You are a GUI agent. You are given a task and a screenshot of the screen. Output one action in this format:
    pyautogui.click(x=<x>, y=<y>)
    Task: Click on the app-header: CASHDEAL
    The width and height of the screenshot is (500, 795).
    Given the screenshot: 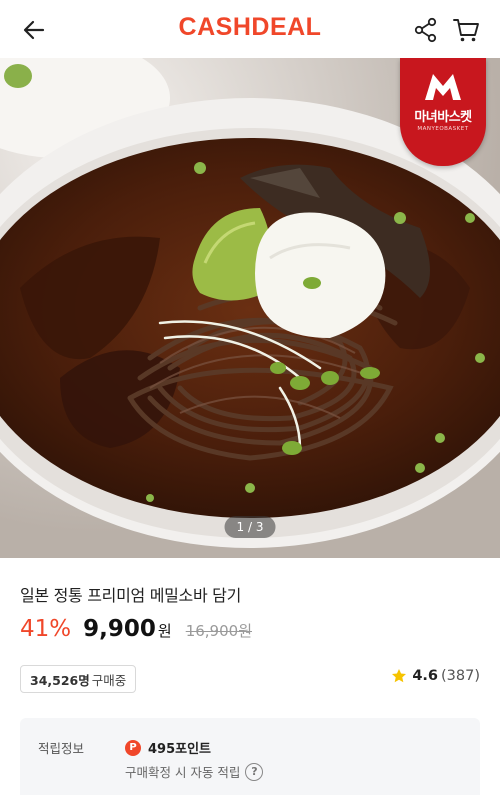 What is the action you would take?
    pyautogui.click(x=250, y=29)
    